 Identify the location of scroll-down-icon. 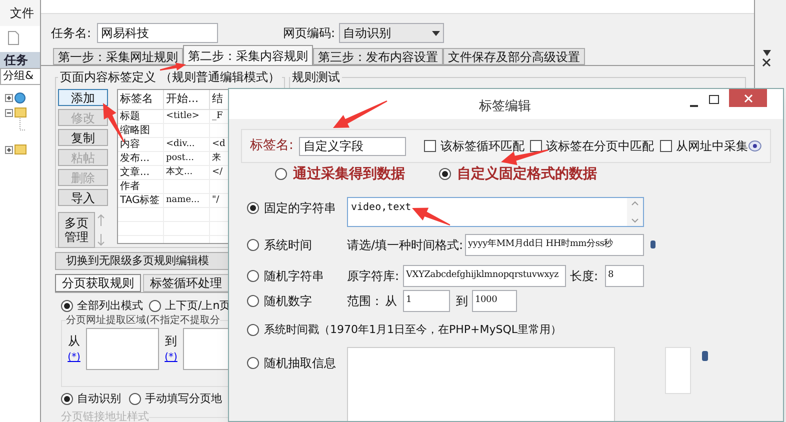
(635, 220).